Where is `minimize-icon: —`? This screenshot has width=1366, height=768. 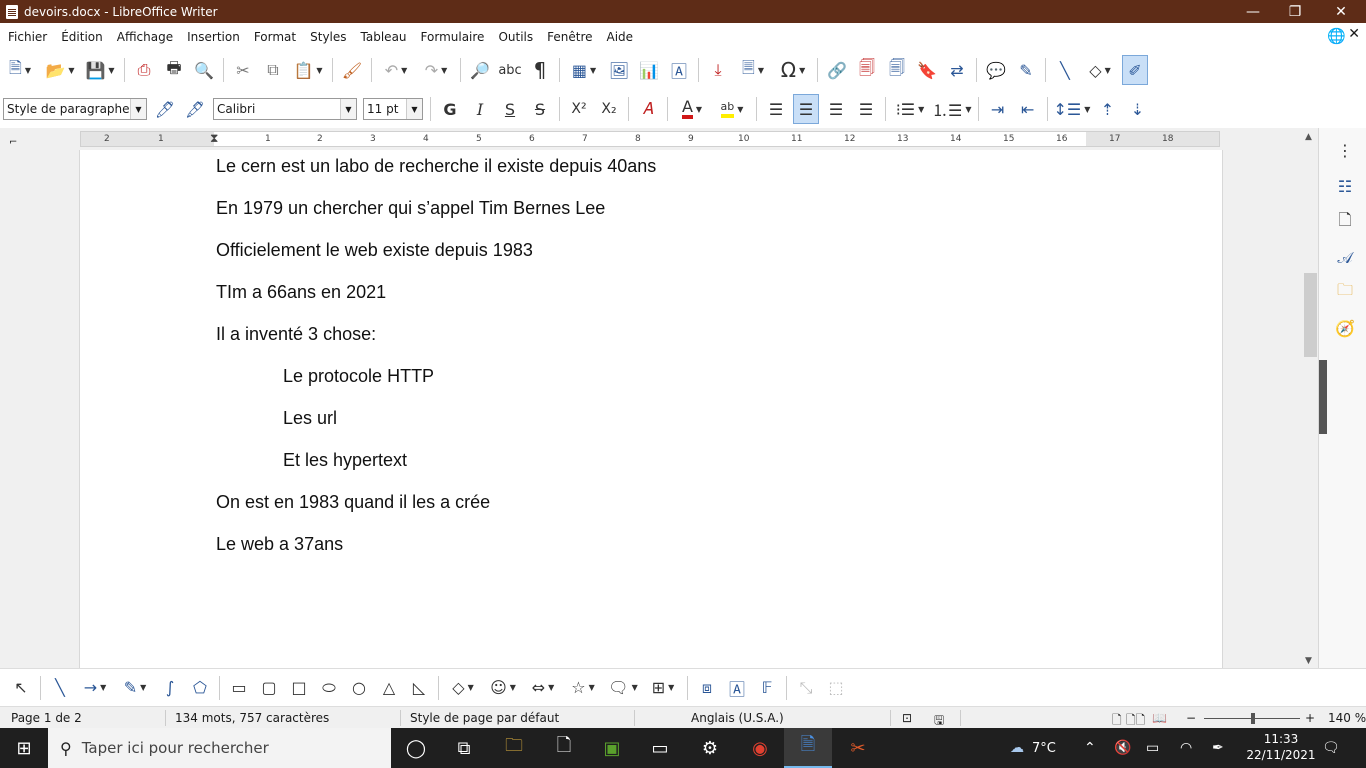 minimize-icon: — is located at coordinates (1253, 11).